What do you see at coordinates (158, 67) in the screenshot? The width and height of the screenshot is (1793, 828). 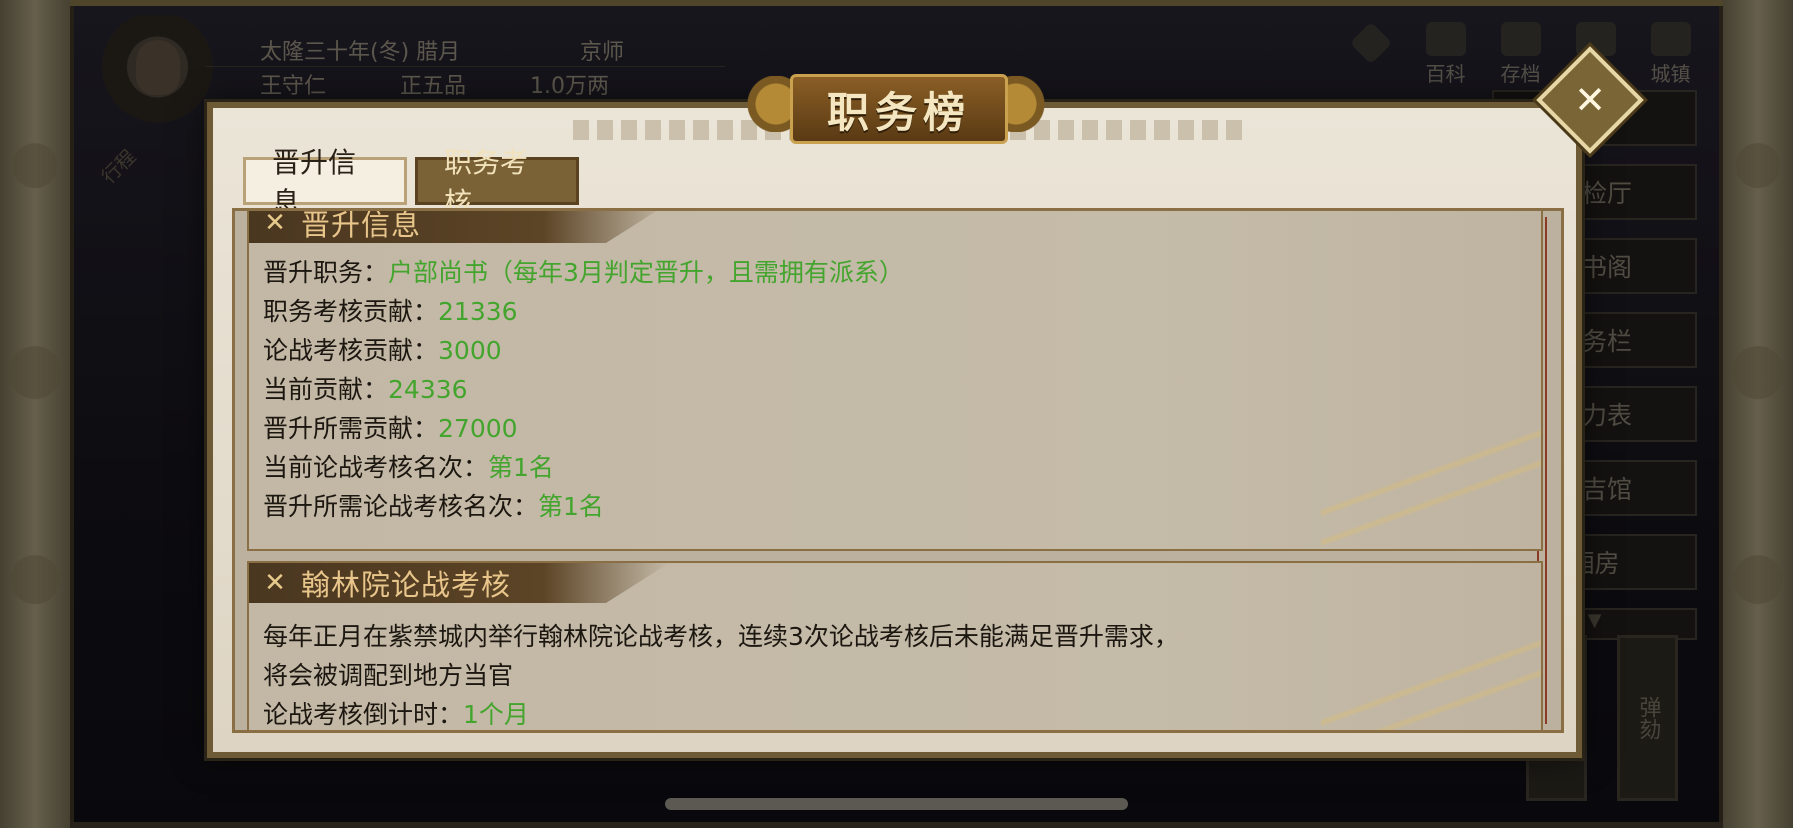 I see `avatar-face` at bounding box center [158, 67].